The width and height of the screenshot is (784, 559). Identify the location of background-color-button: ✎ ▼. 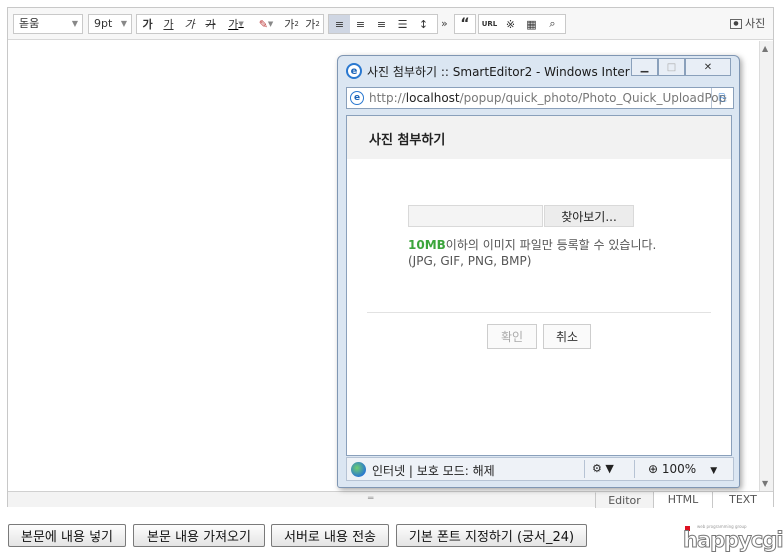
(266, 24).